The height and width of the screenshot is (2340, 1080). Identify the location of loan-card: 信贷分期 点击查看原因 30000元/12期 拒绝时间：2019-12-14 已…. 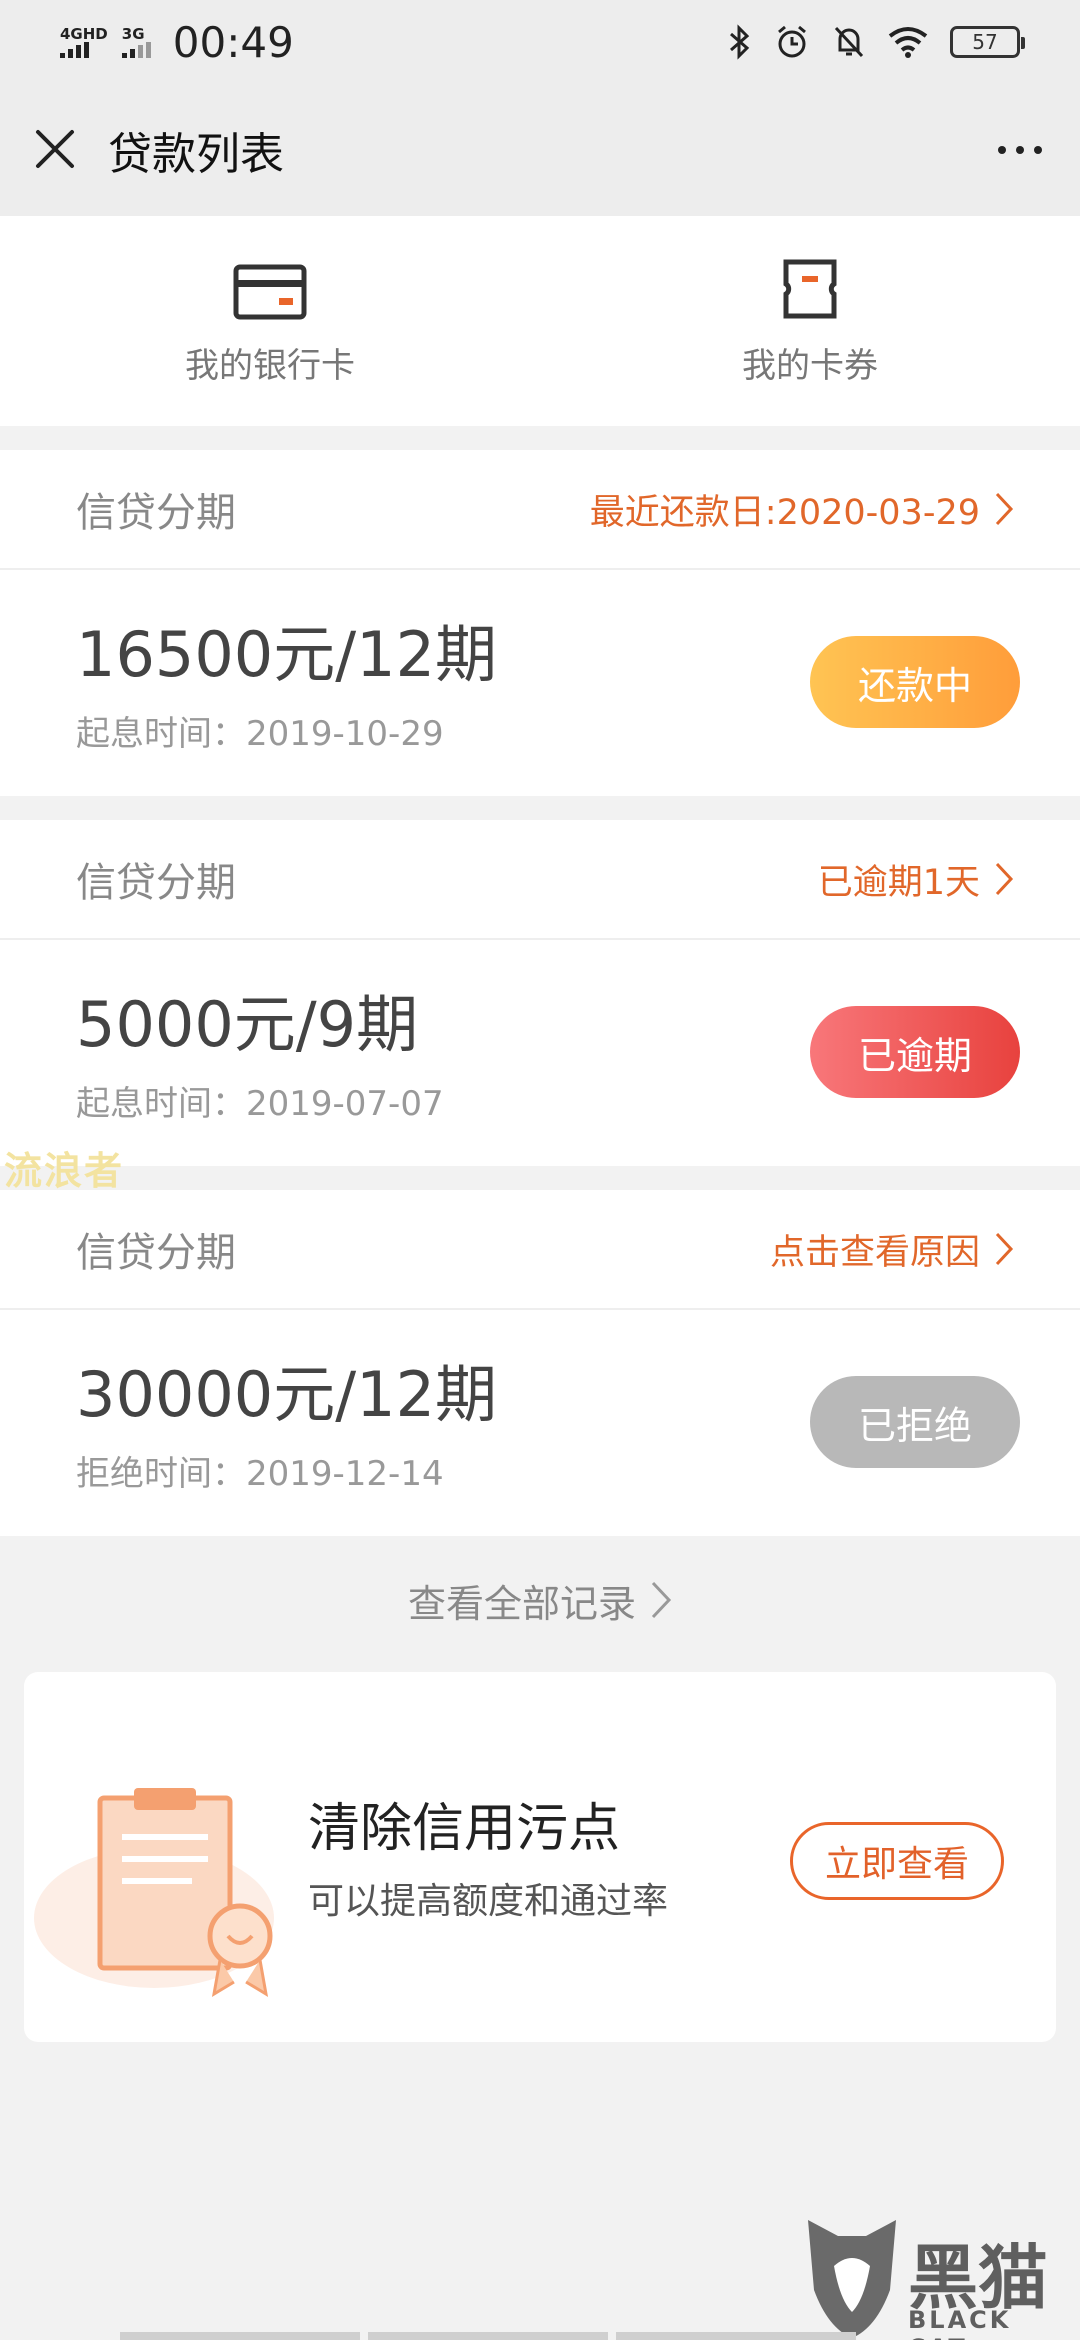
(540, 1363).